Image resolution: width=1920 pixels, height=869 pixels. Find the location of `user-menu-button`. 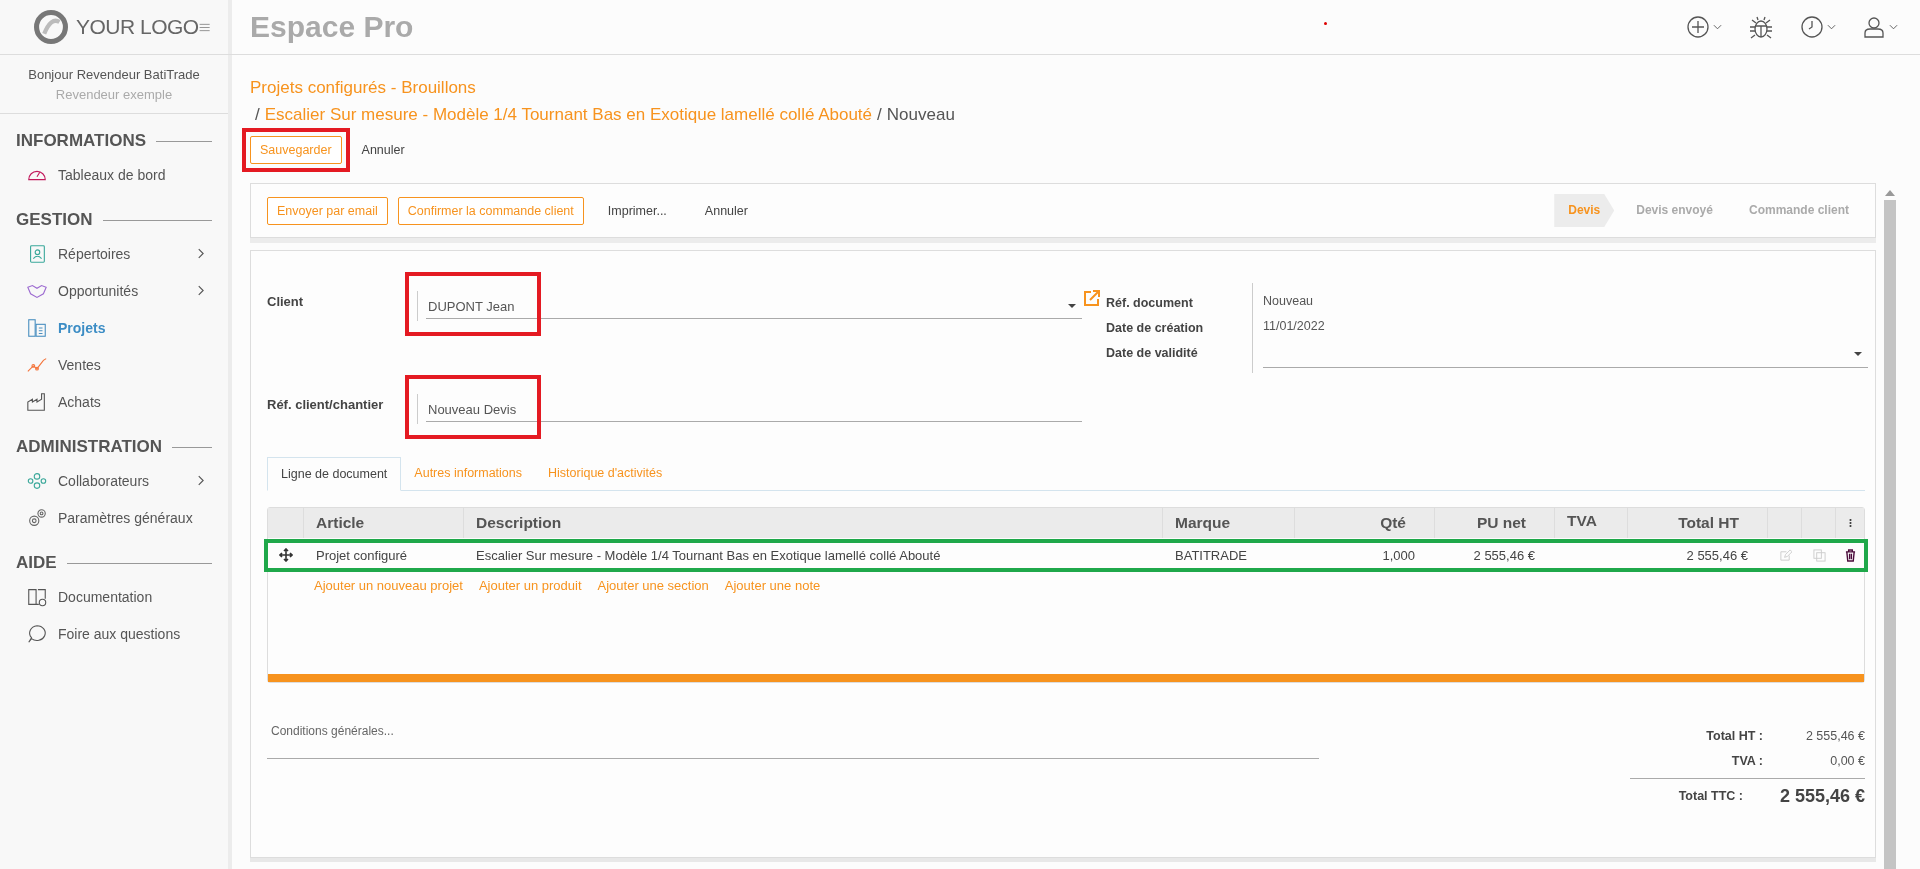

user-menu-button is located at coordinates (1880, 27).